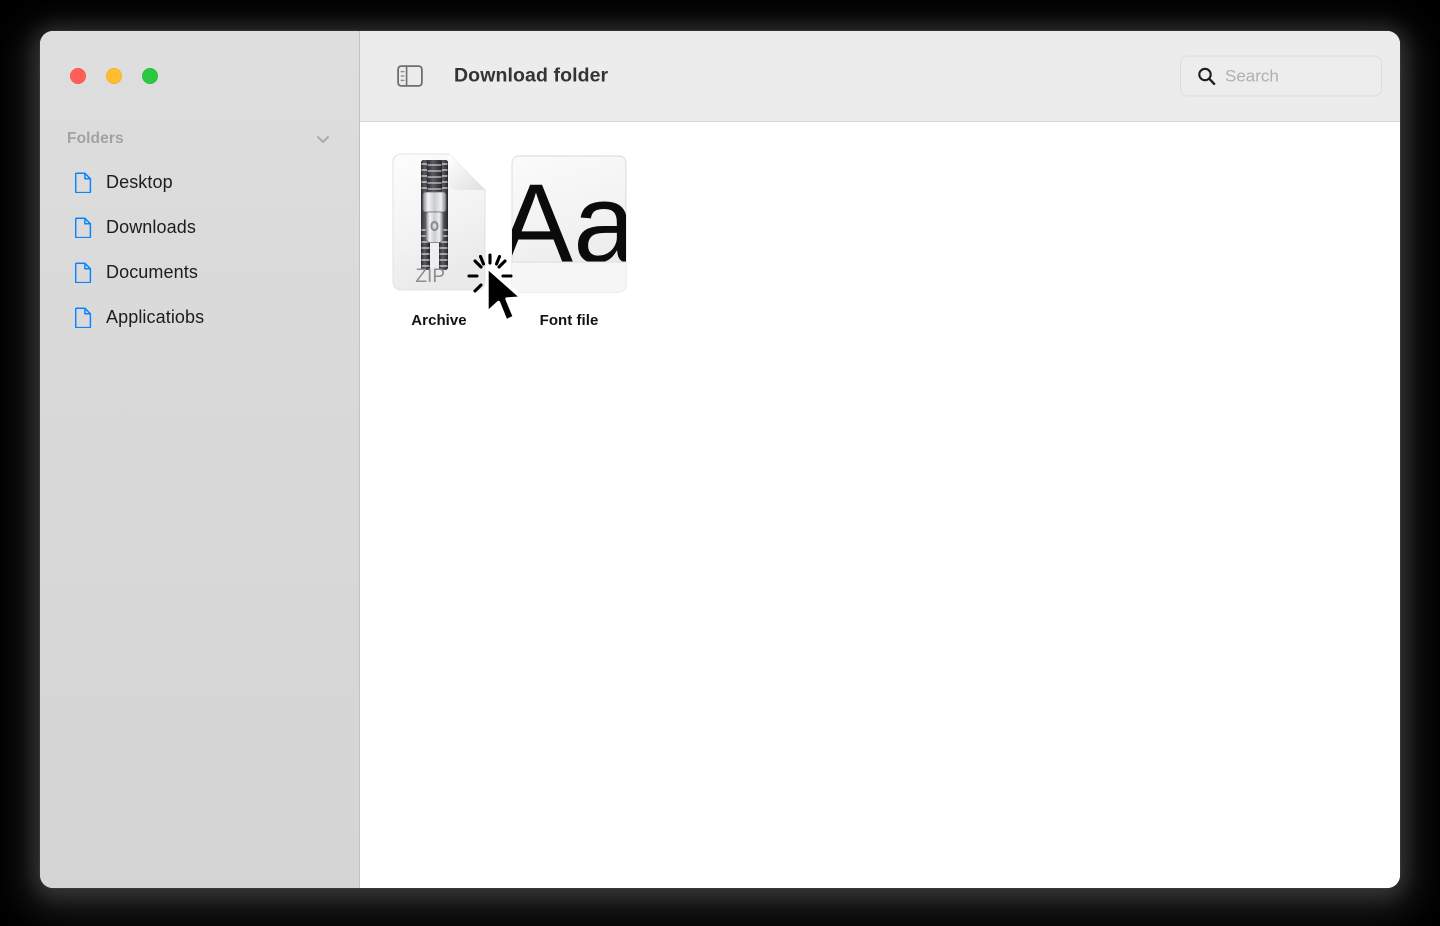 The height and width of the screenshot is (926, 1440). I want to click on sidebar-item-label: Downloads, so click(151, 227).